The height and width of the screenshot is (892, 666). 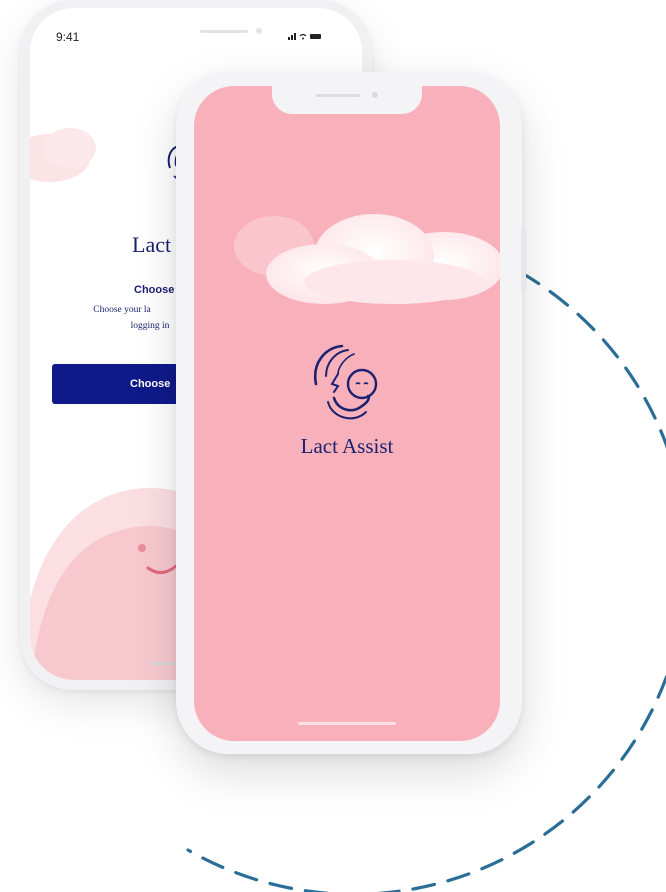 What do you see at coordinates (347, 723) in the screenshot?
I see `home-indicator` at bounding box center [347, 723].